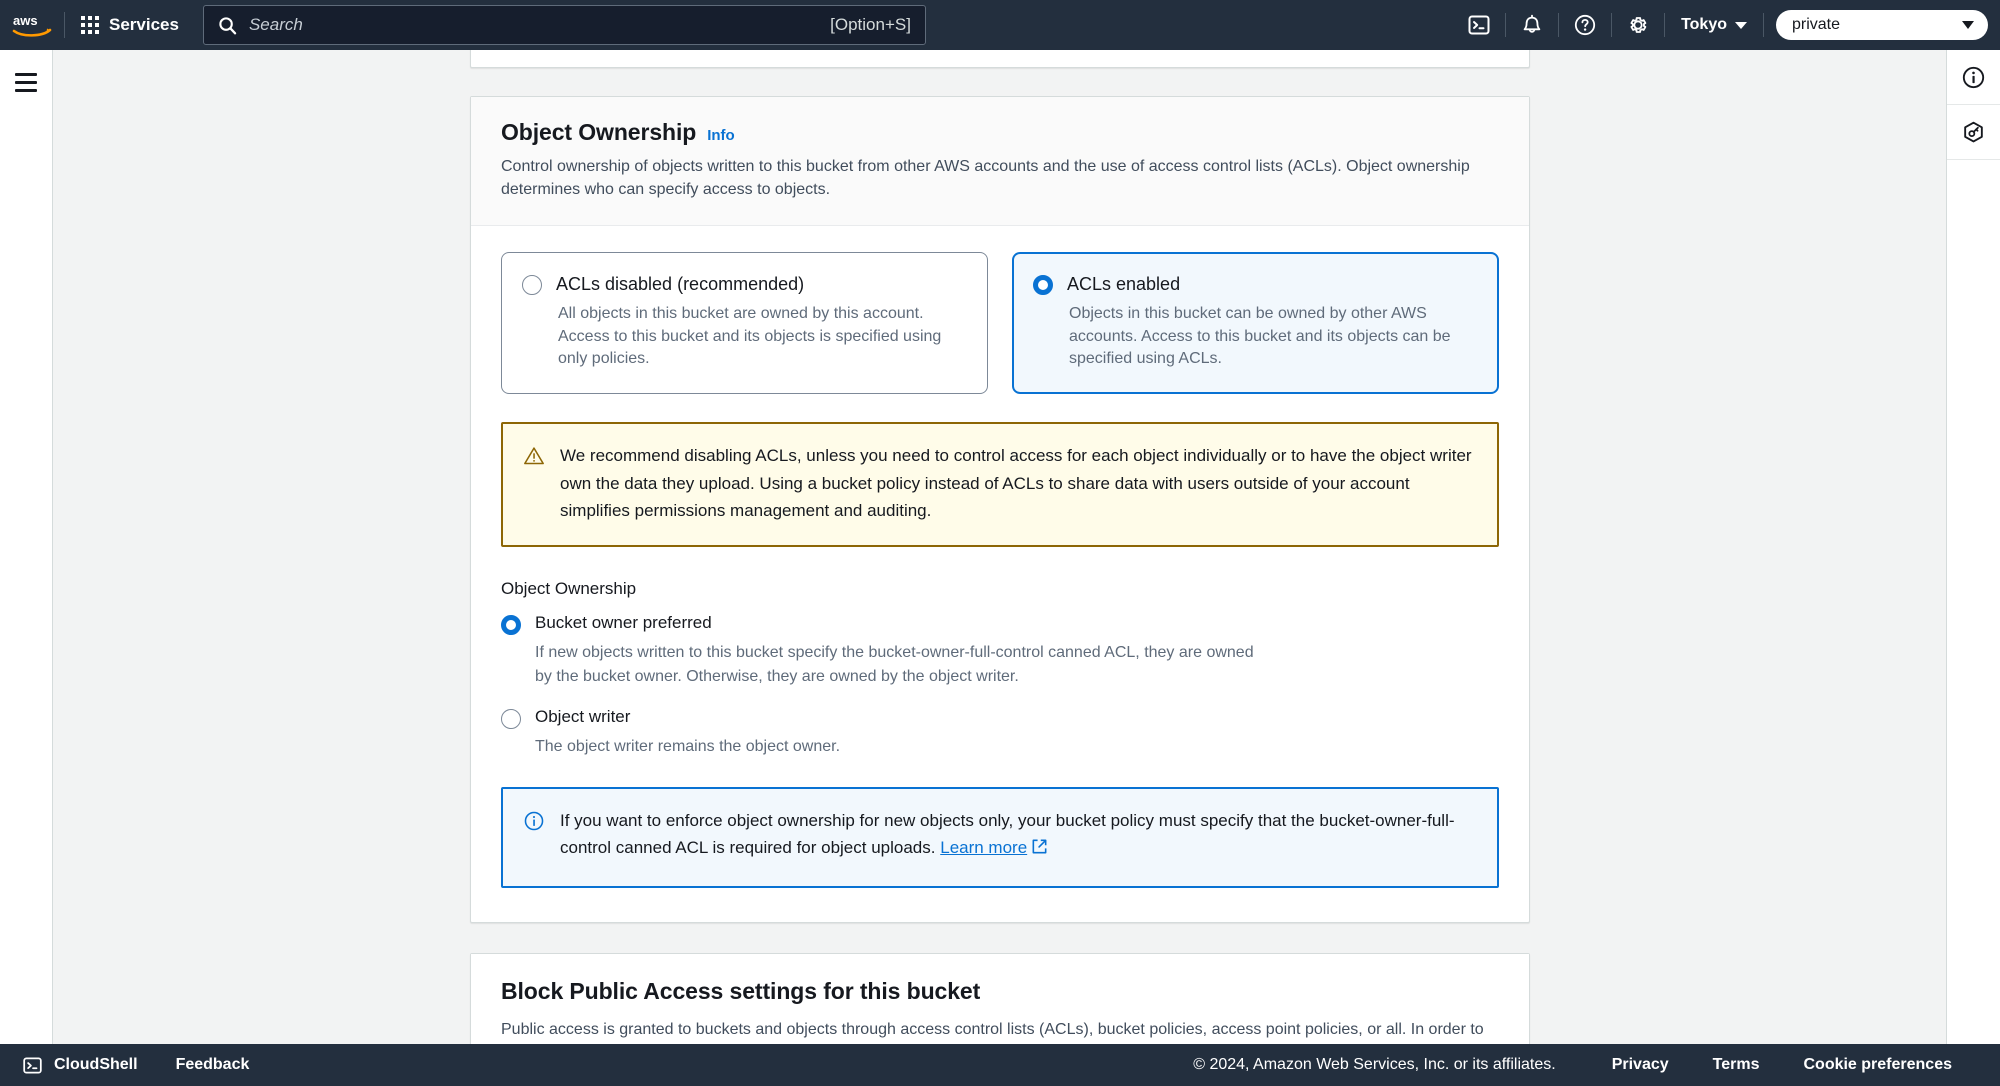 The height and width of the screenshot is (1086, 2000). I want to click on notifications-button, so click(1532, 25).